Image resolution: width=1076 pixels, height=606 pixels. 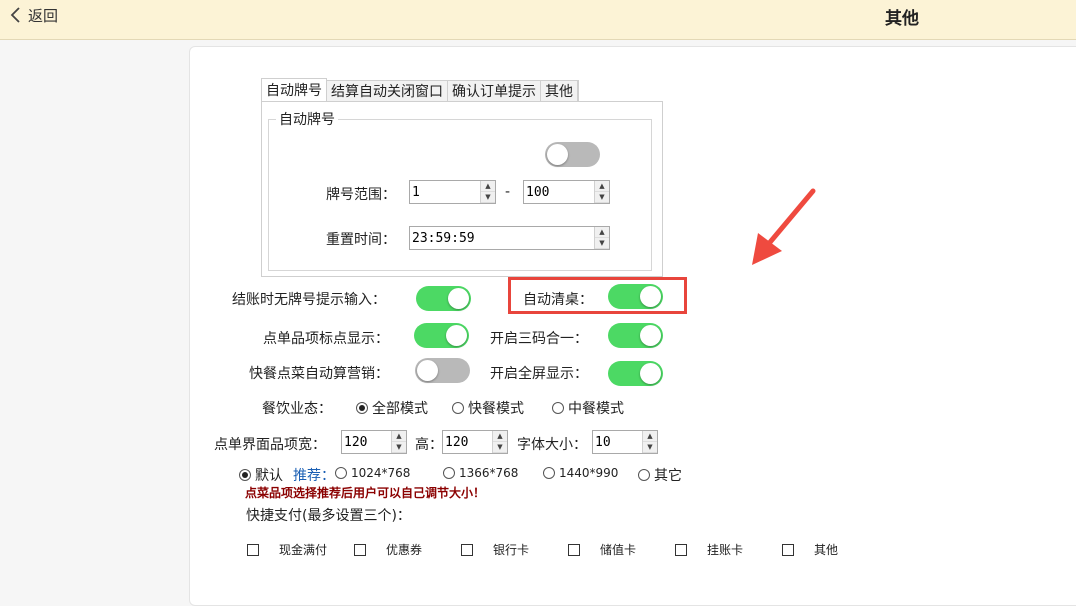 What do you see at coordinates (635, 373) in the screenshot?
I see `fullscreen-toggle` at bounding box center [635, 373].